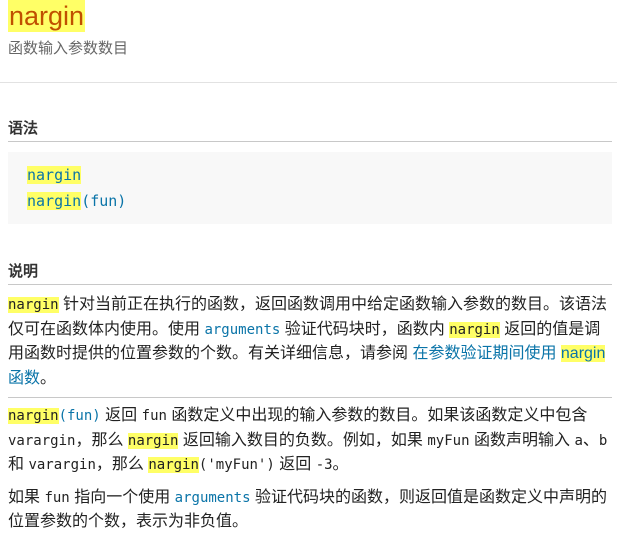  Describe the element at coordinates (578, 440) in the screenshot. I see `code-term: a` at that location.